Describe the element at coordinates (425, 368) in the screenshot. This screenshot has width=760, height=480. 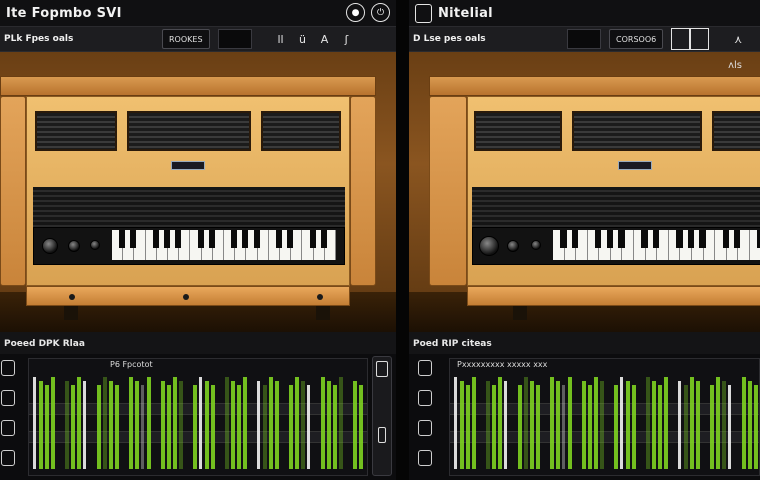
I see `track-mute-button` at that location.